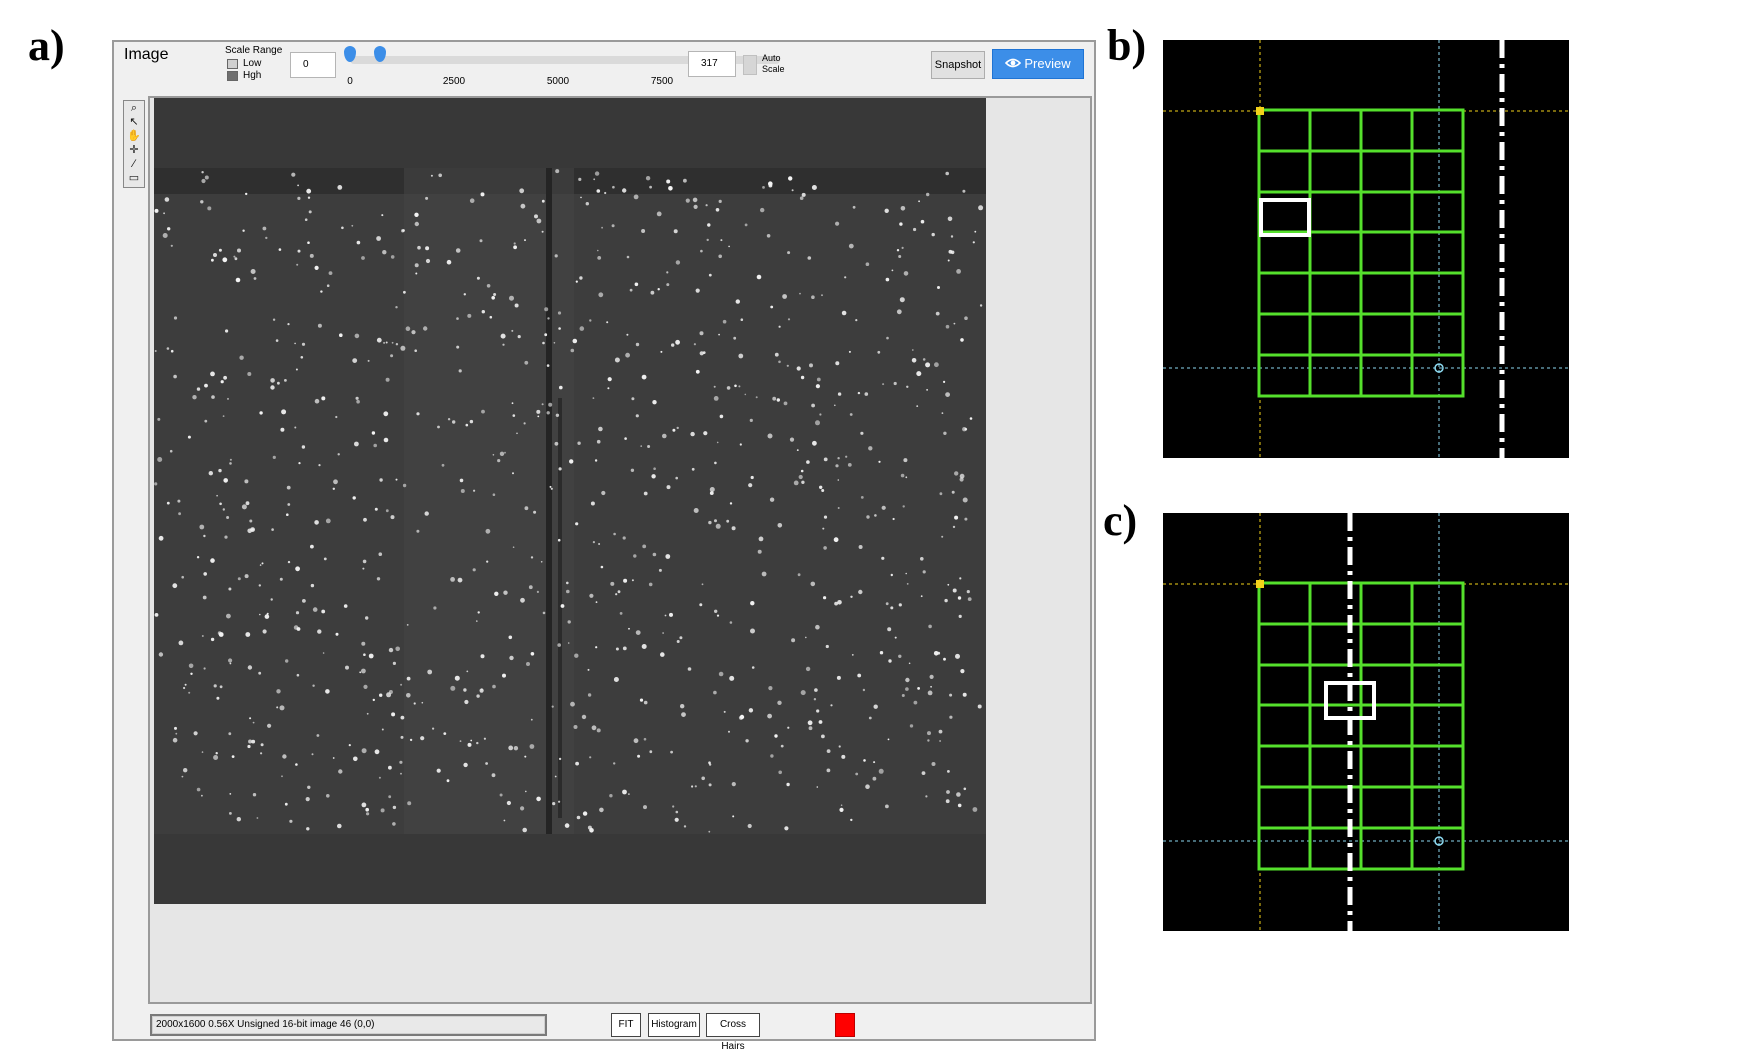 The image size is (1740, 1058). Describe the element at coordinates (750, 65) in the screenshot. I see `auto-scale-checkbox` at that location.